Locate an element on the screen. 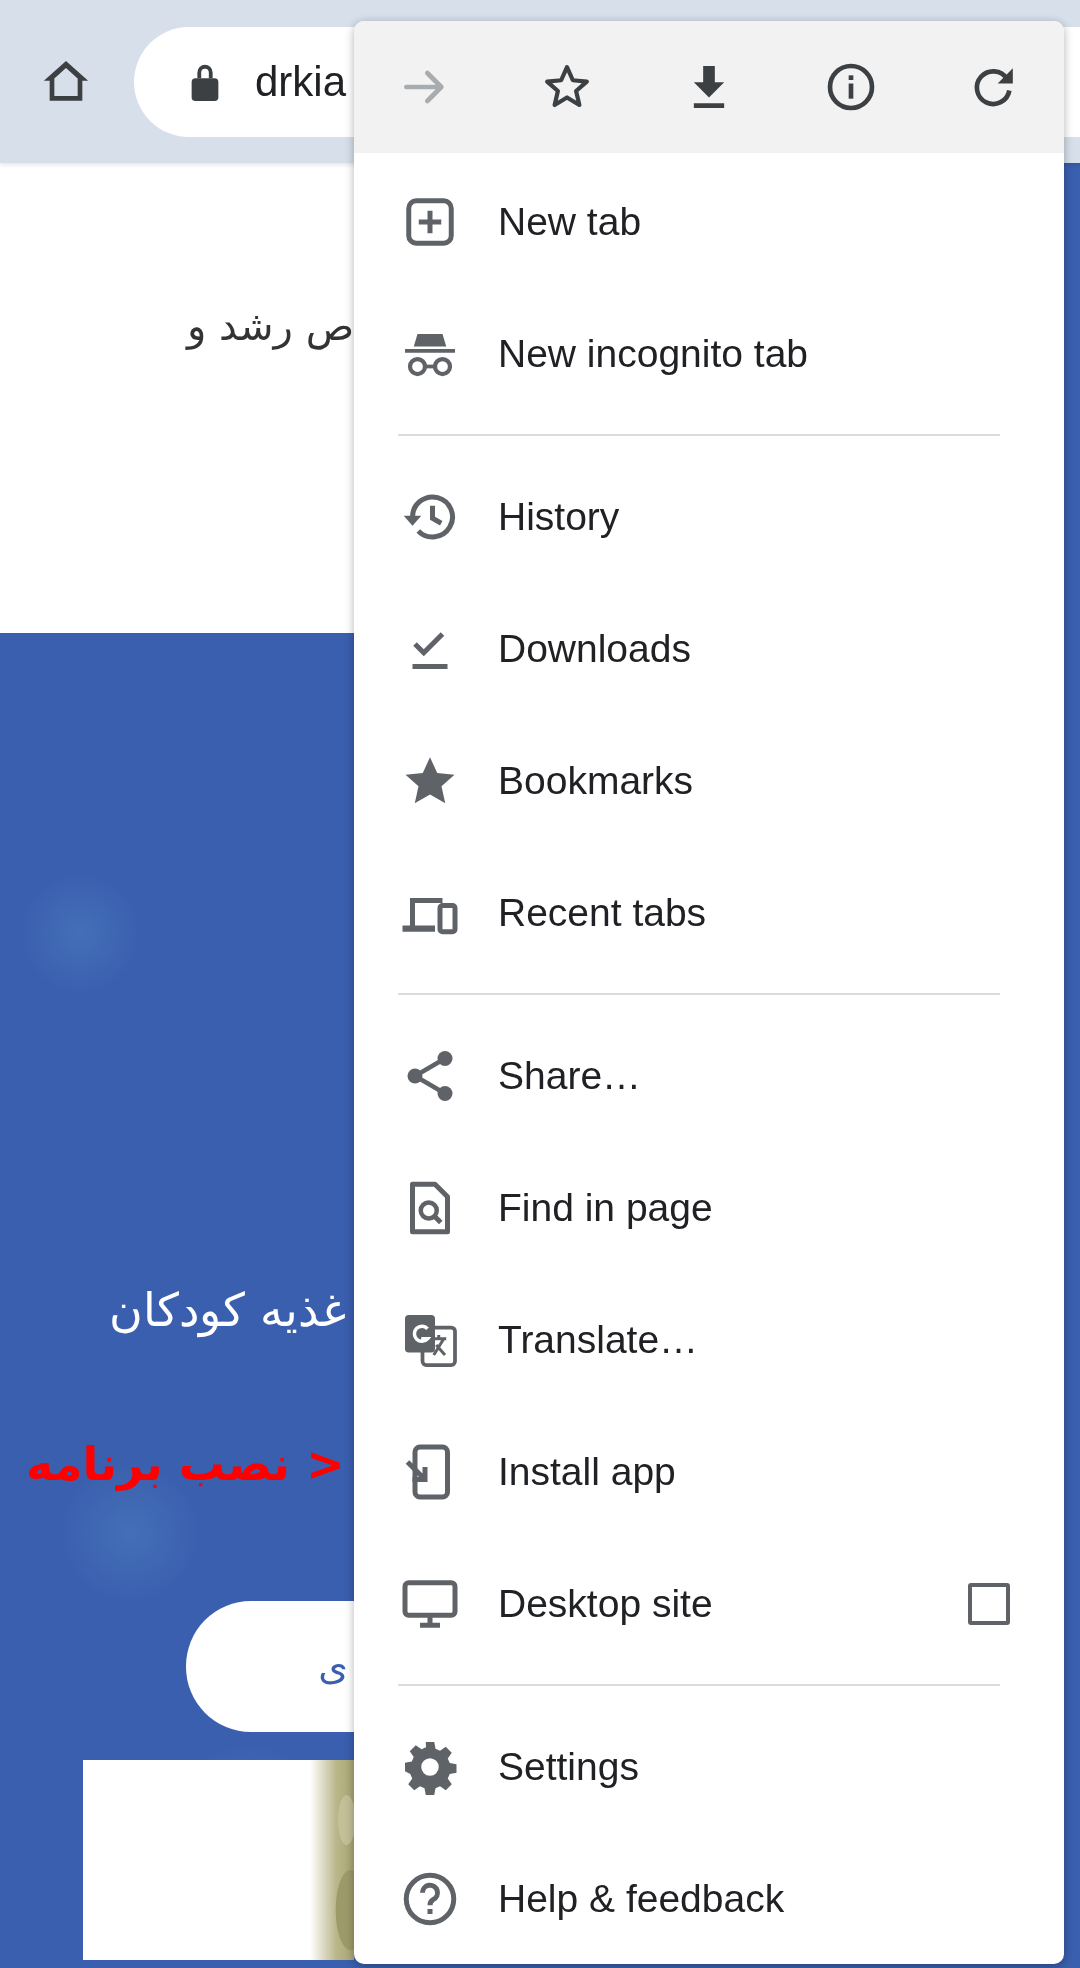  menu-item: Find in page is located at coordinates (709, 1208).